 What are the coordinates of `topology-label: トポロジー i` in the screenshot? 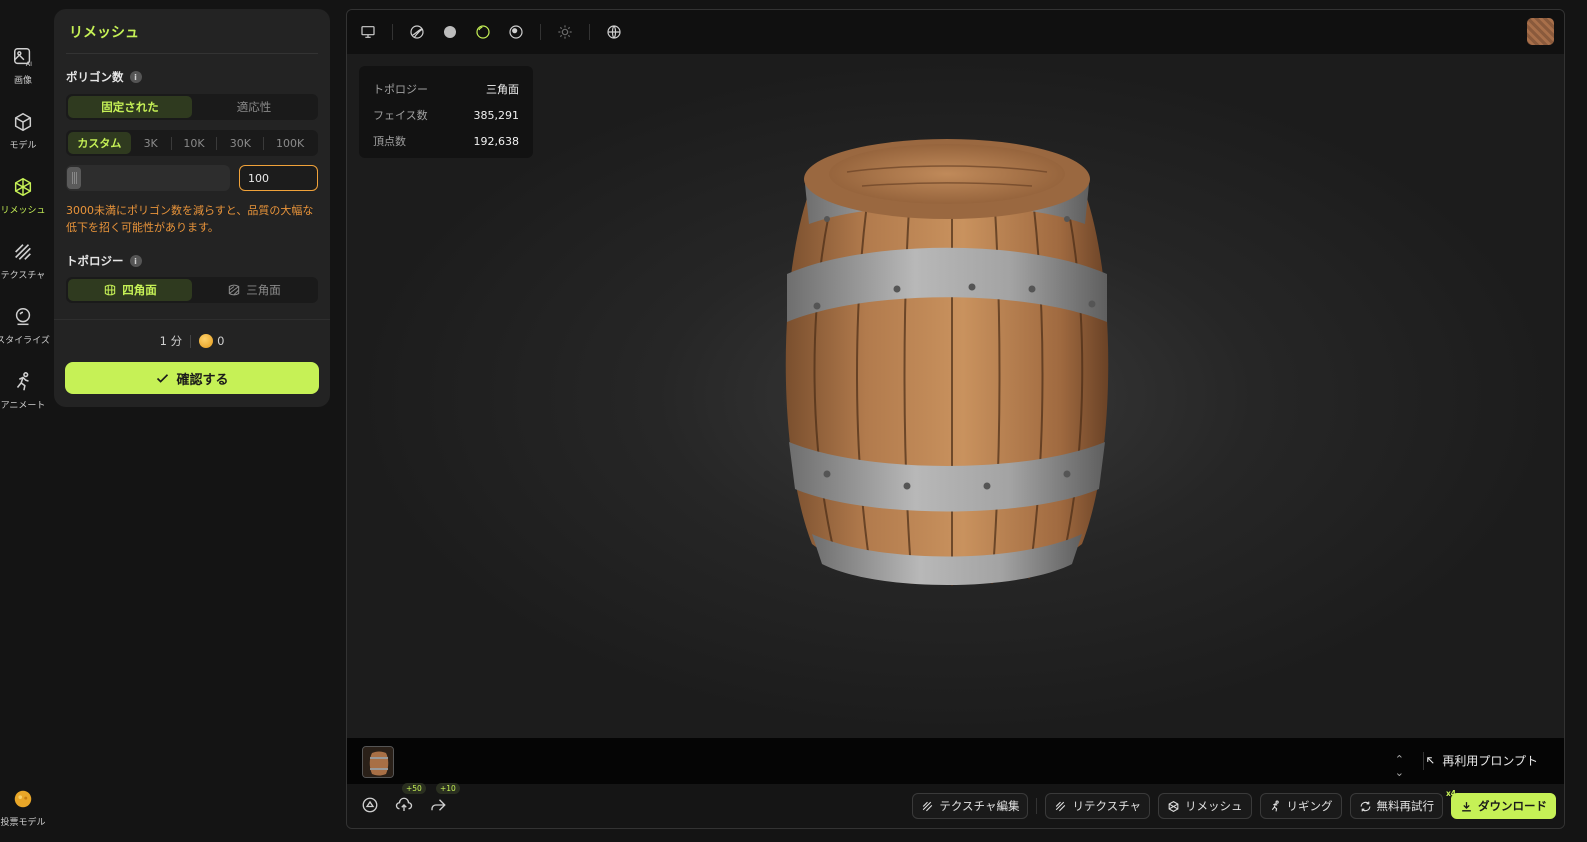 It's located at (104, 261).